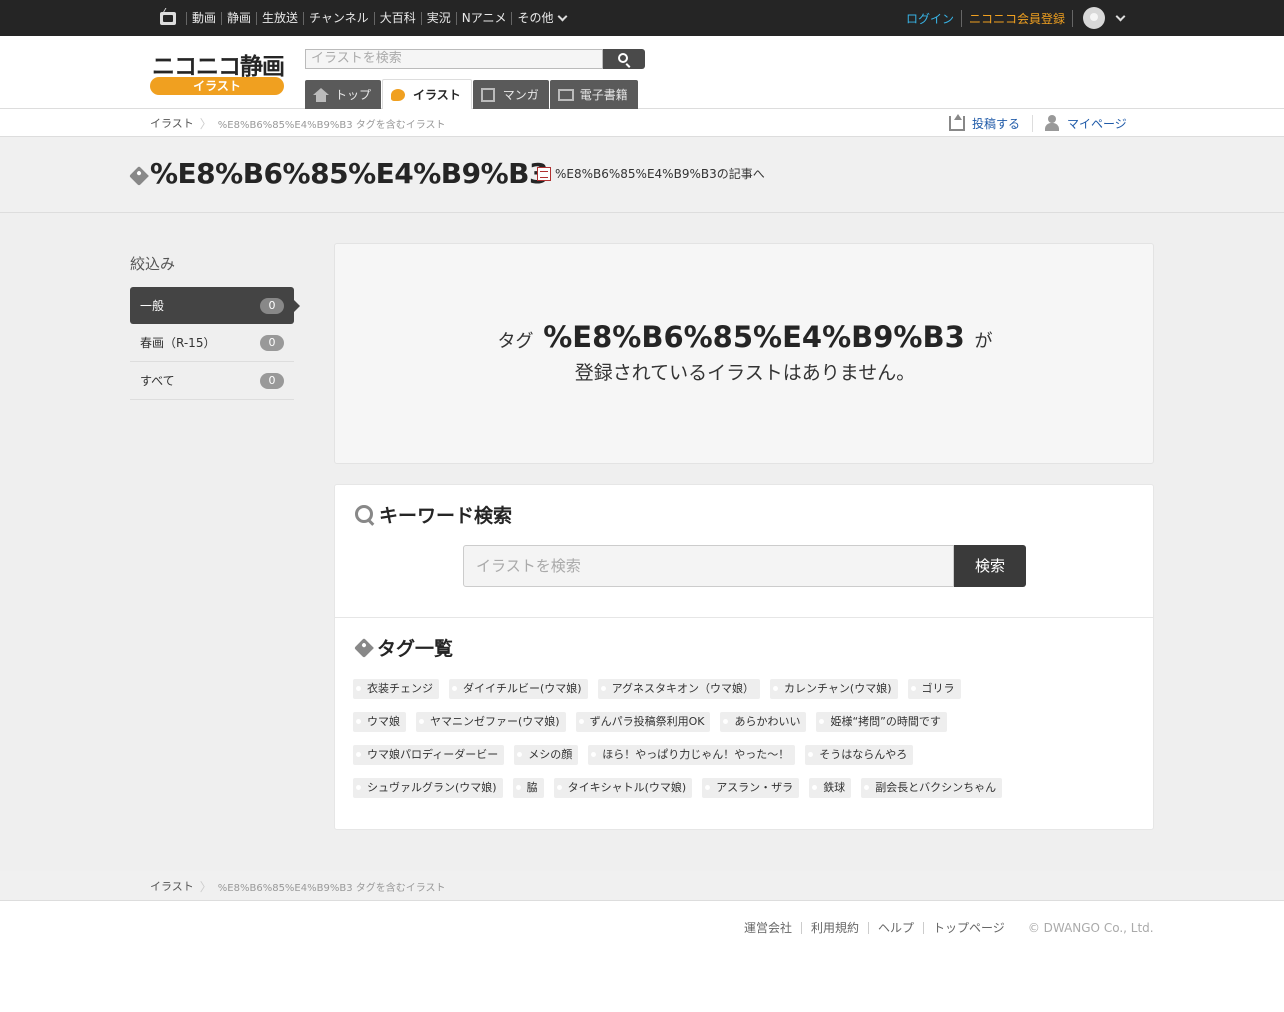  I want to click on subnav-actions: 投稿する マイページ, so click(1041, 123).